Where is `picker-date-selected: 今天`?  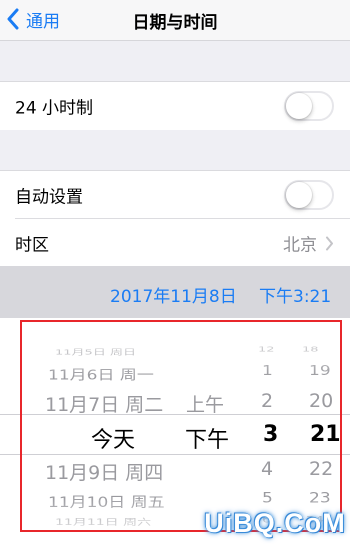
picker-date-selected: 今天 is located at coordinates (113, 438).